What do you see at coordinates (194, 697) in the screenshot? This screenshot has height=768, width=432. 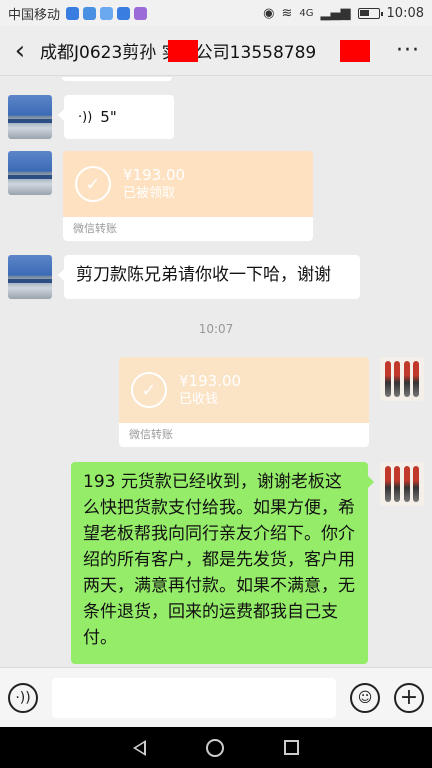 I see `message-input` at bounding box center [194, 697].